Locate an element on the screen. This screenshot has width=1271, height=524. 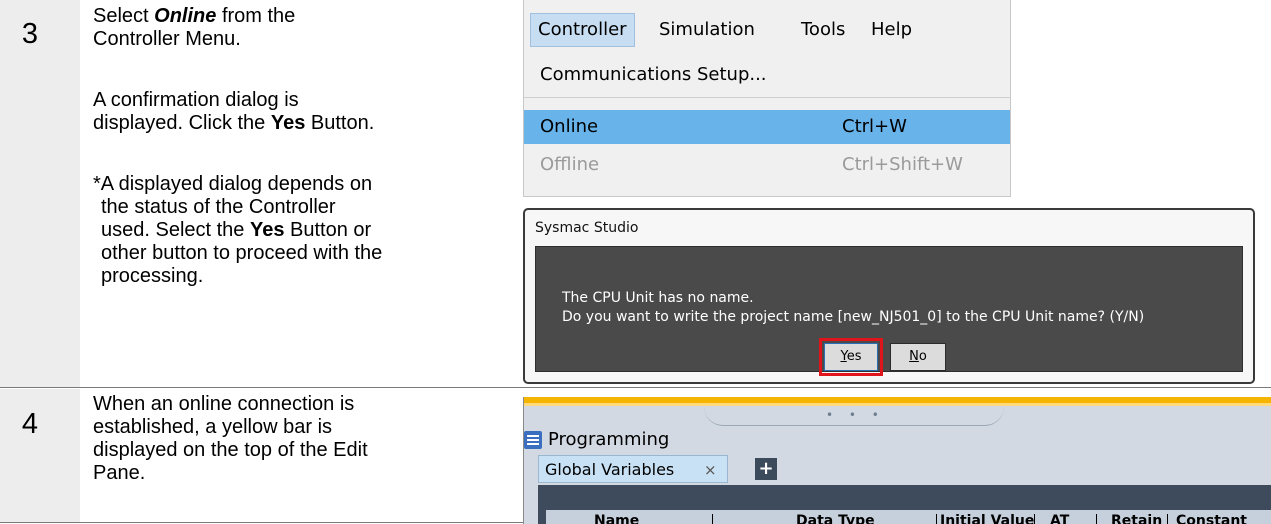
tab-global-variables: Global Variables × is located at coordinates (633, 469).